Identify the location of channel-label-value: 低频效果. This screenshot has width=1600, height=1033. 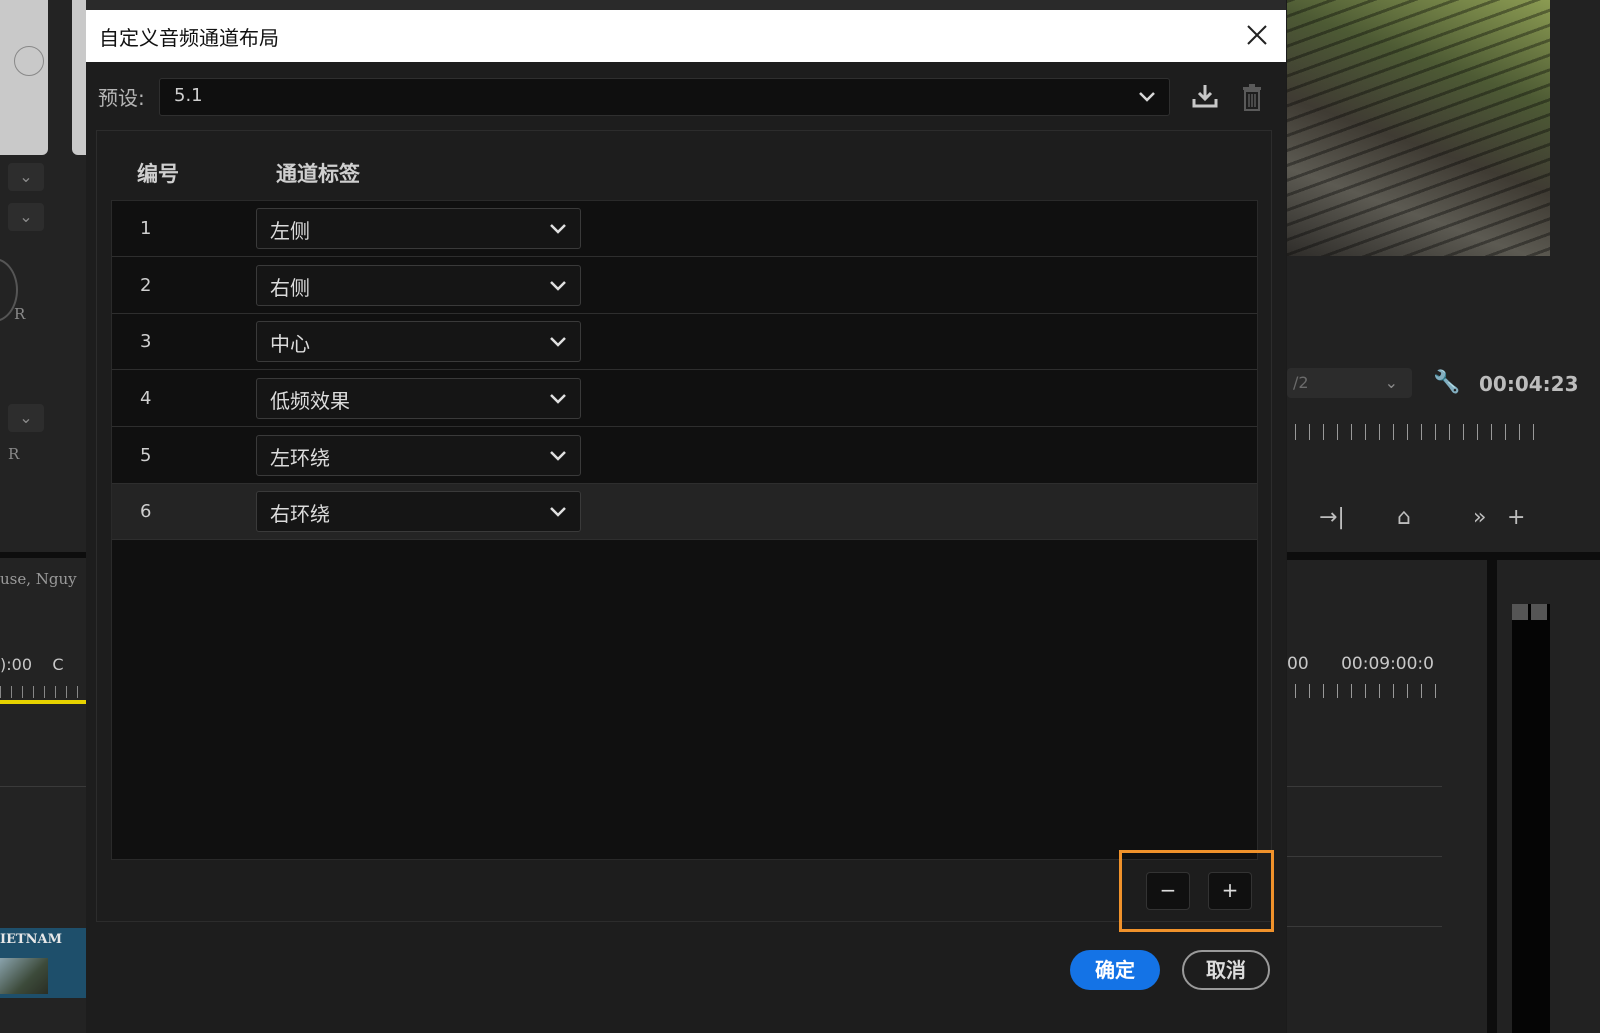
(310, 401).